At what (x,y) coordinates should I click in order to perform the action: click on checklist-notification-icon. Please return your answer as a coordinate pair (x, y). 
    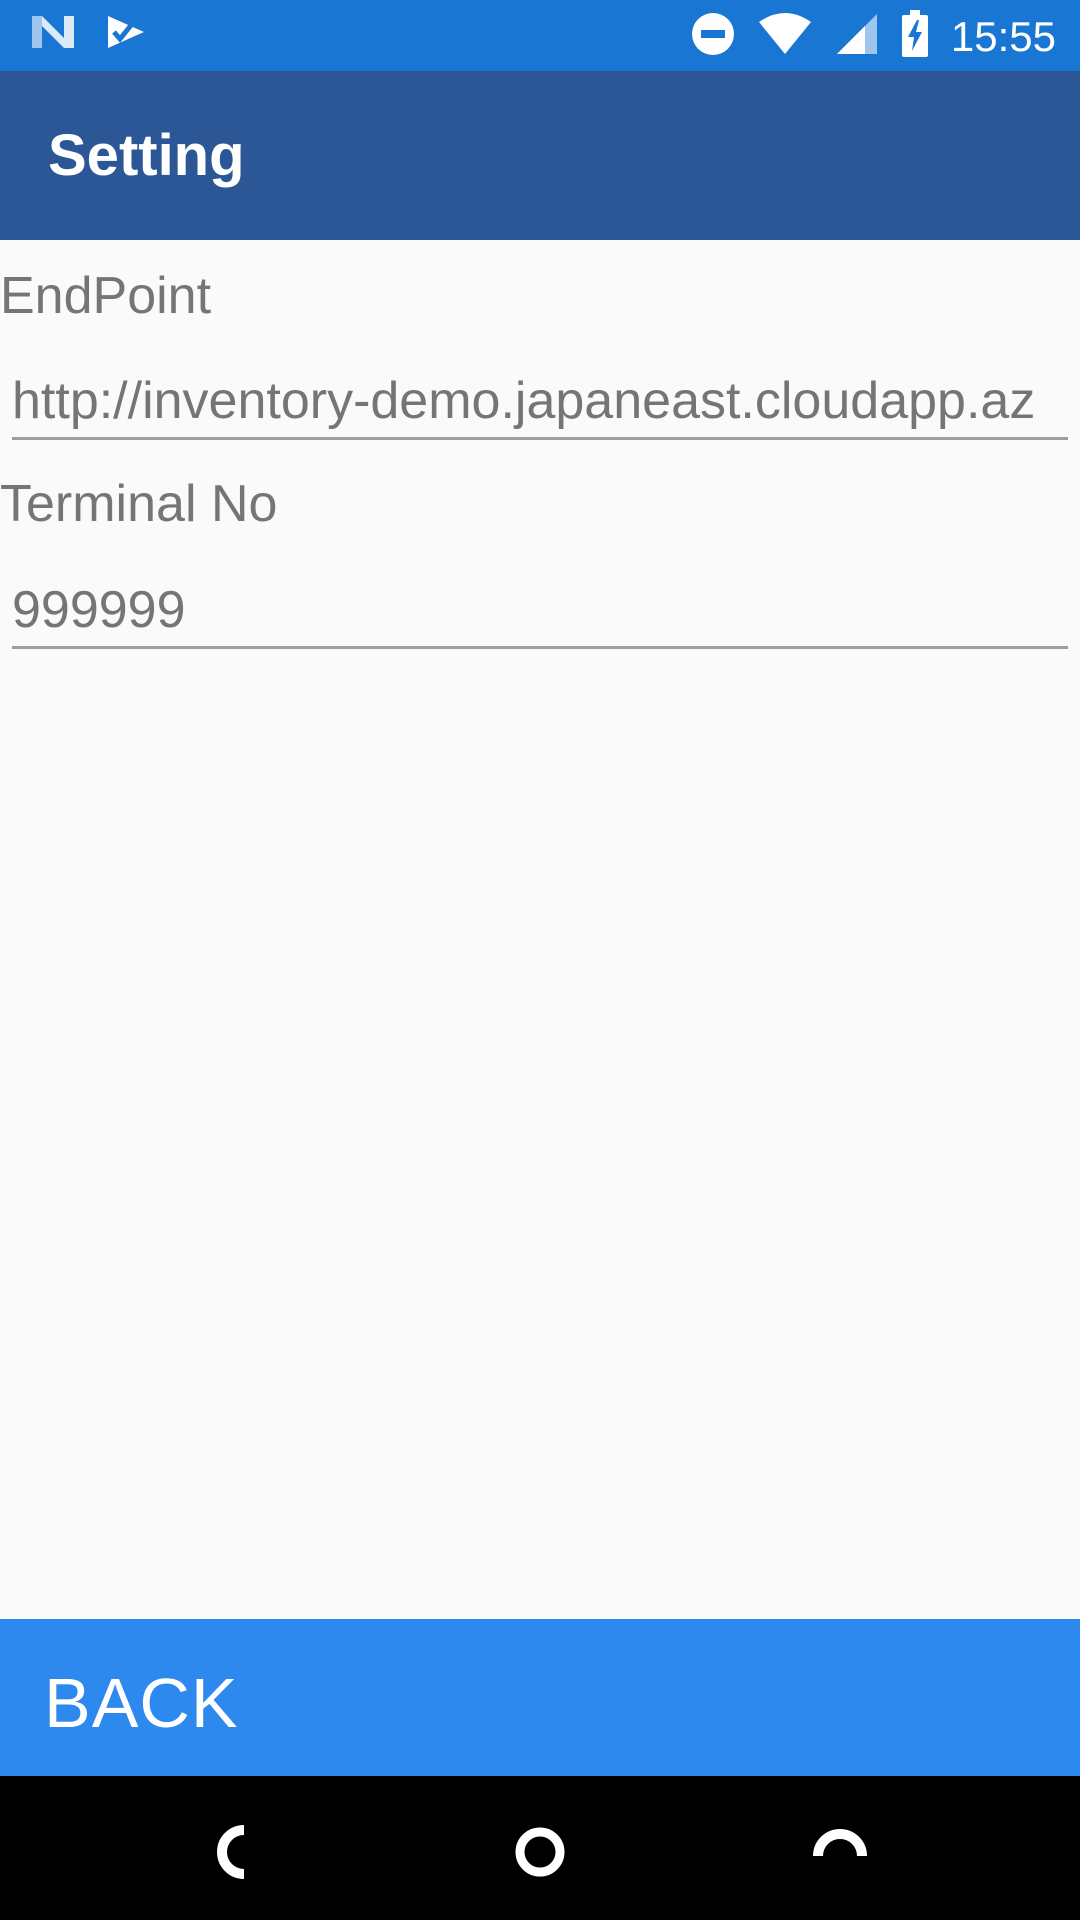
    Looking at the image, I should click on (126, 34).